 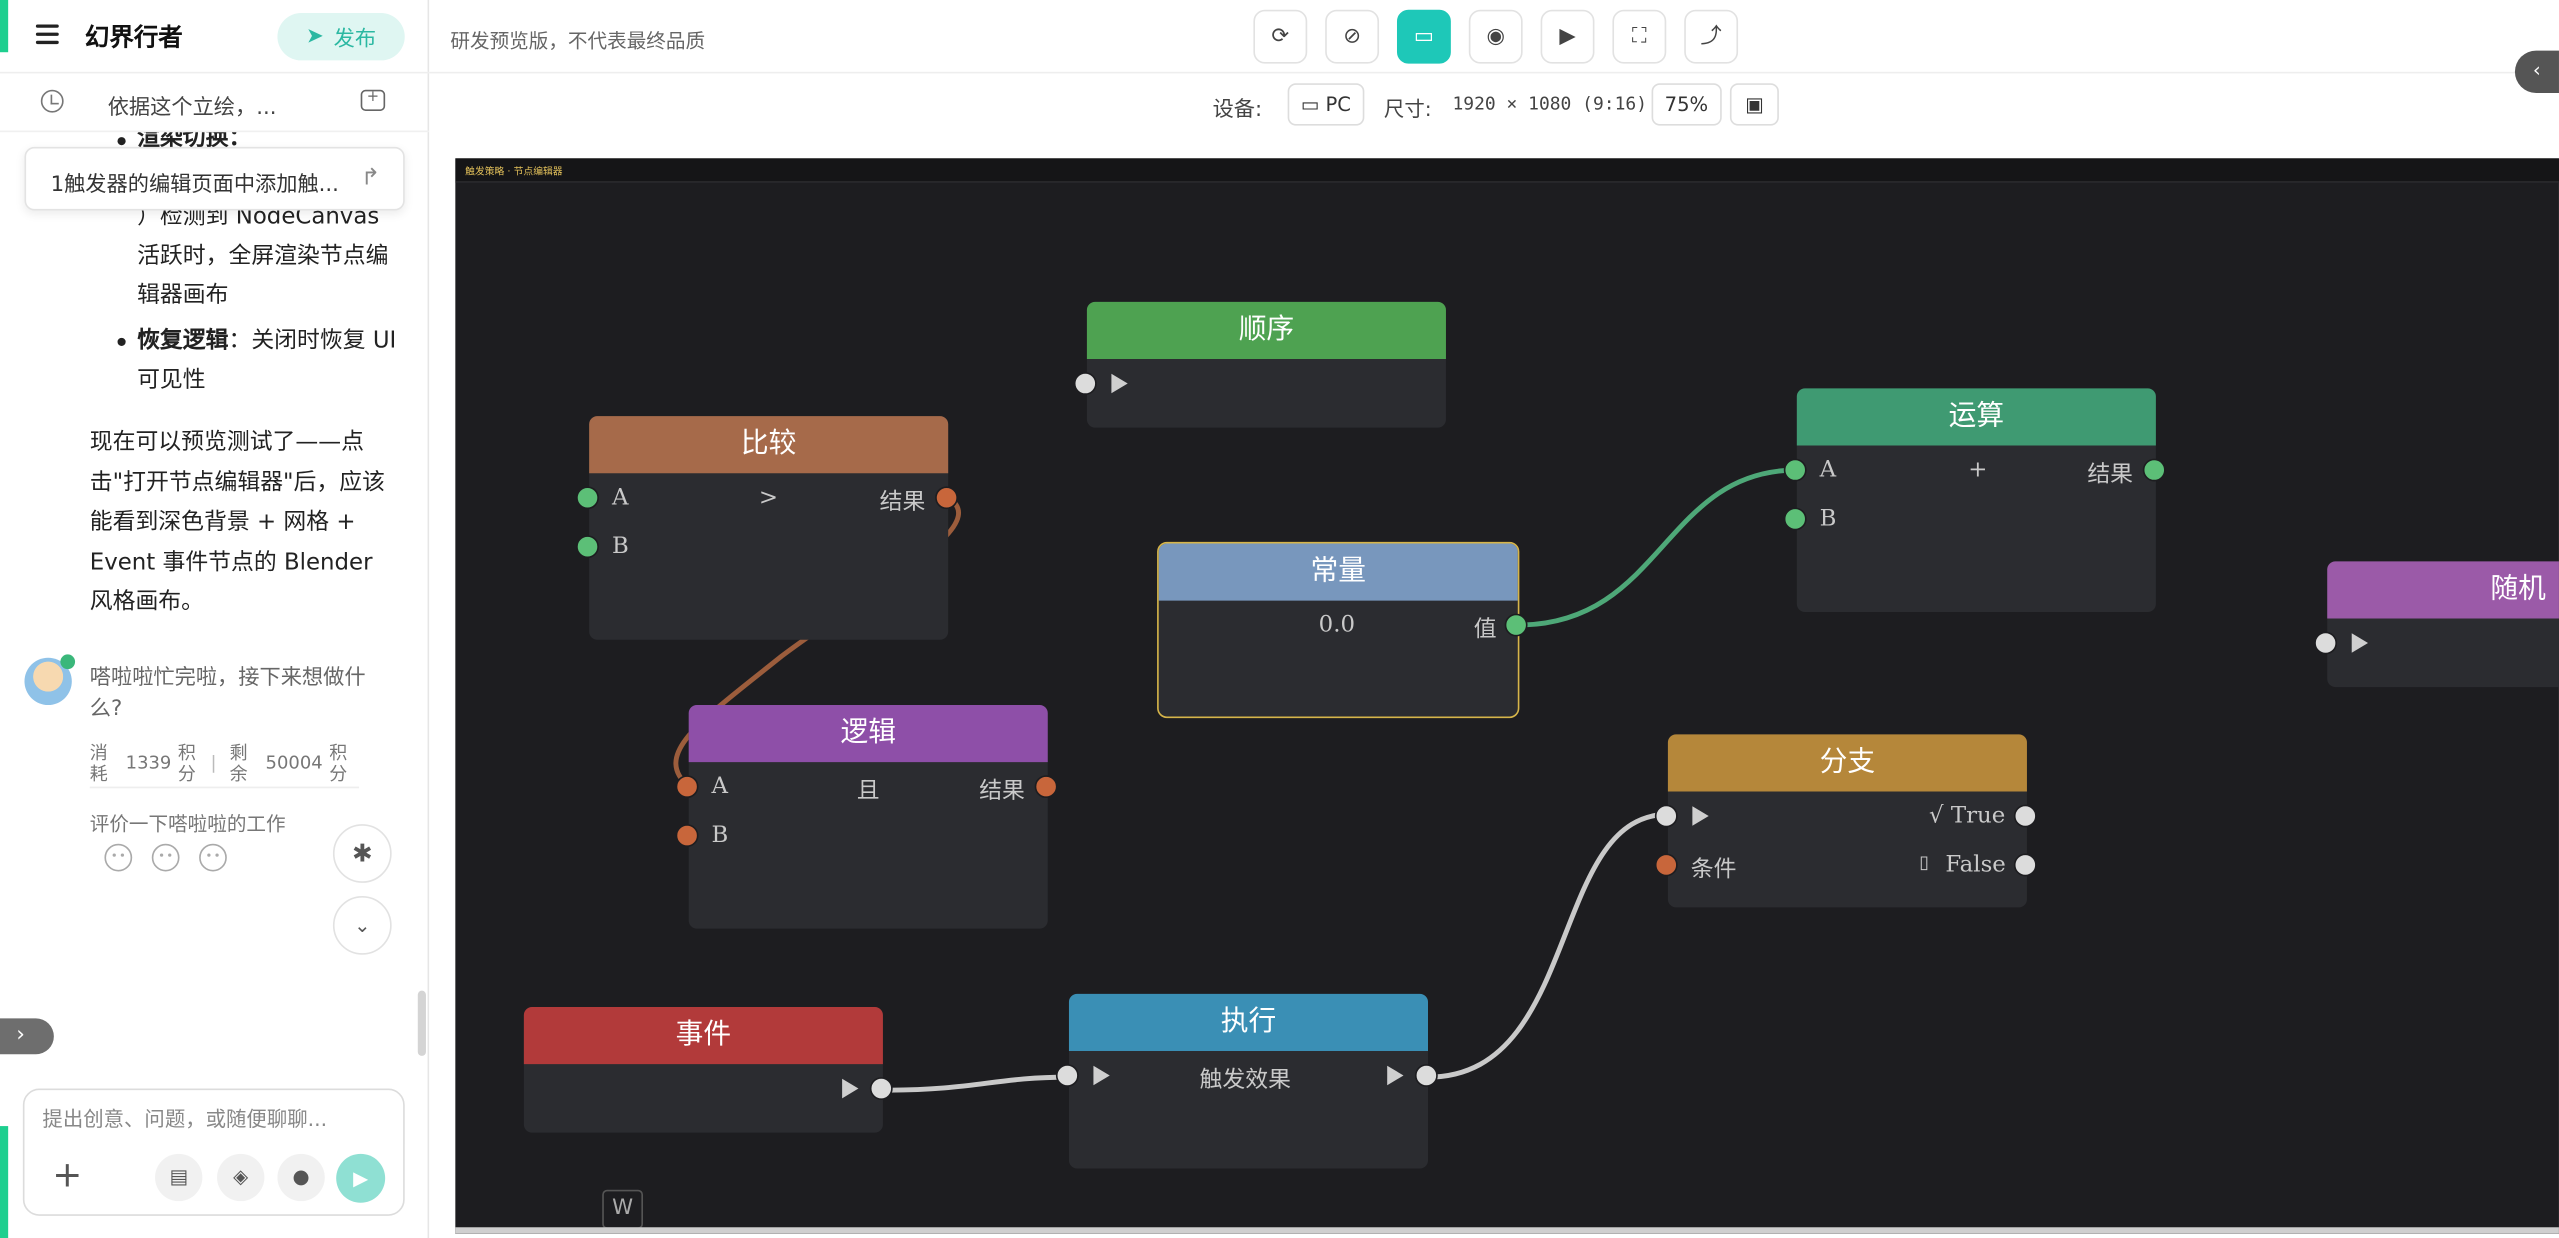 I want to click on refresh-icon: ⟳, so click(x=1280, y=36).